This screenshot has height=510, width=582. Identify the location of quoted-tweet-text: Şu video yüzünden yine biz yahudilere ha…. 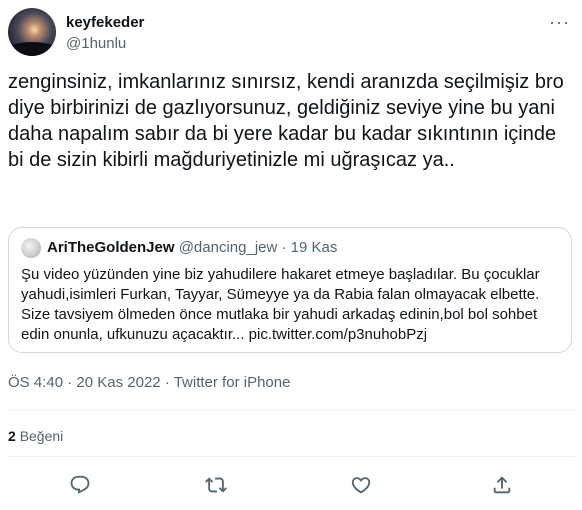
(280, 304).